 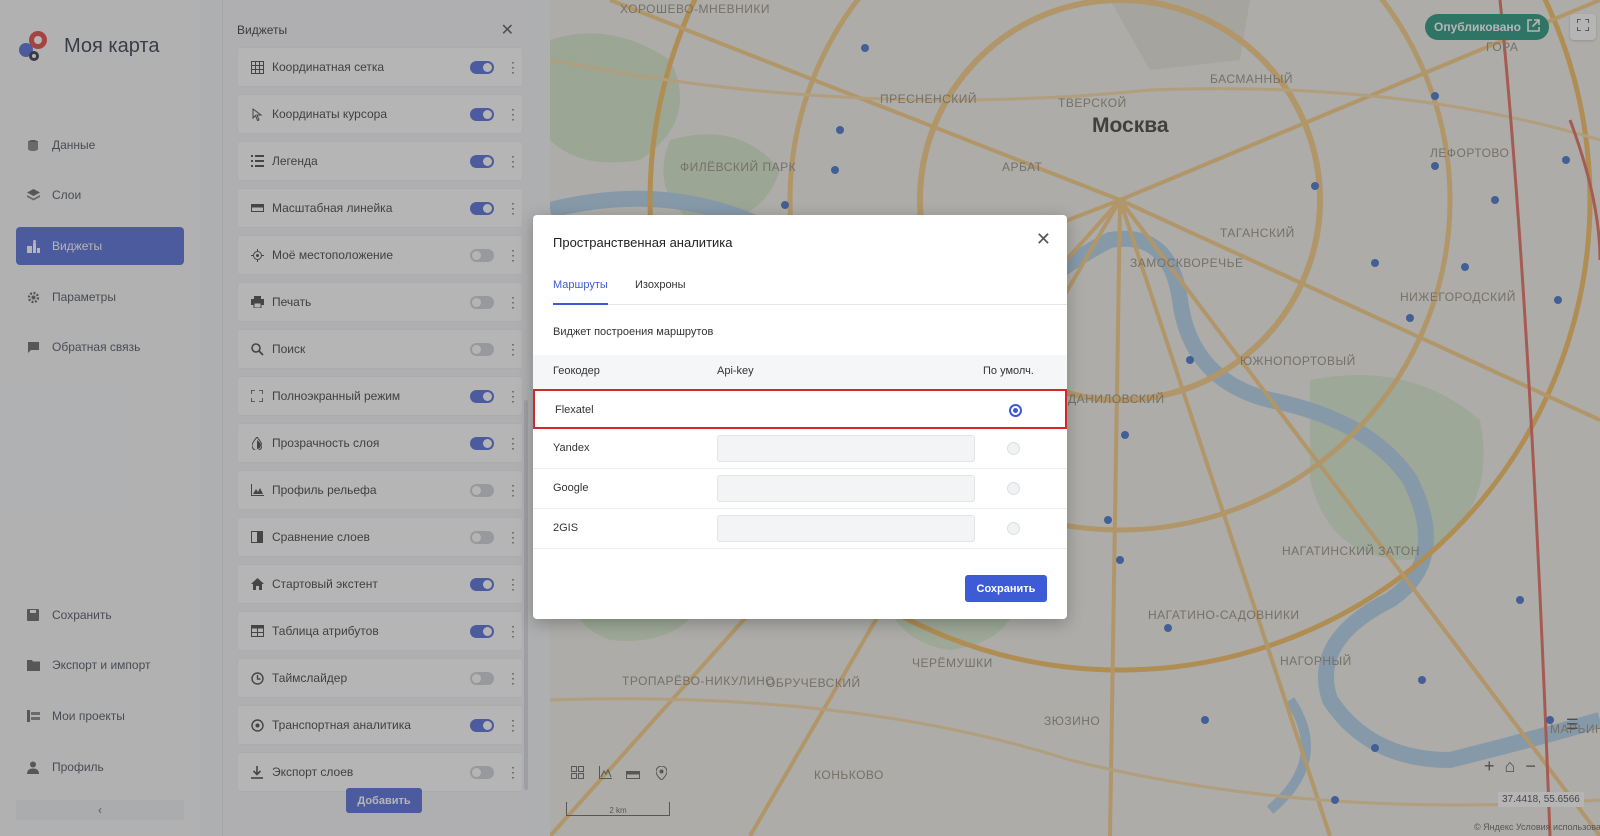 What do you see at coordinates (810, 291) in the screenshot?
I see `dialog-tabs: Маршруты Изохроны` at bounding box center [810, 291].